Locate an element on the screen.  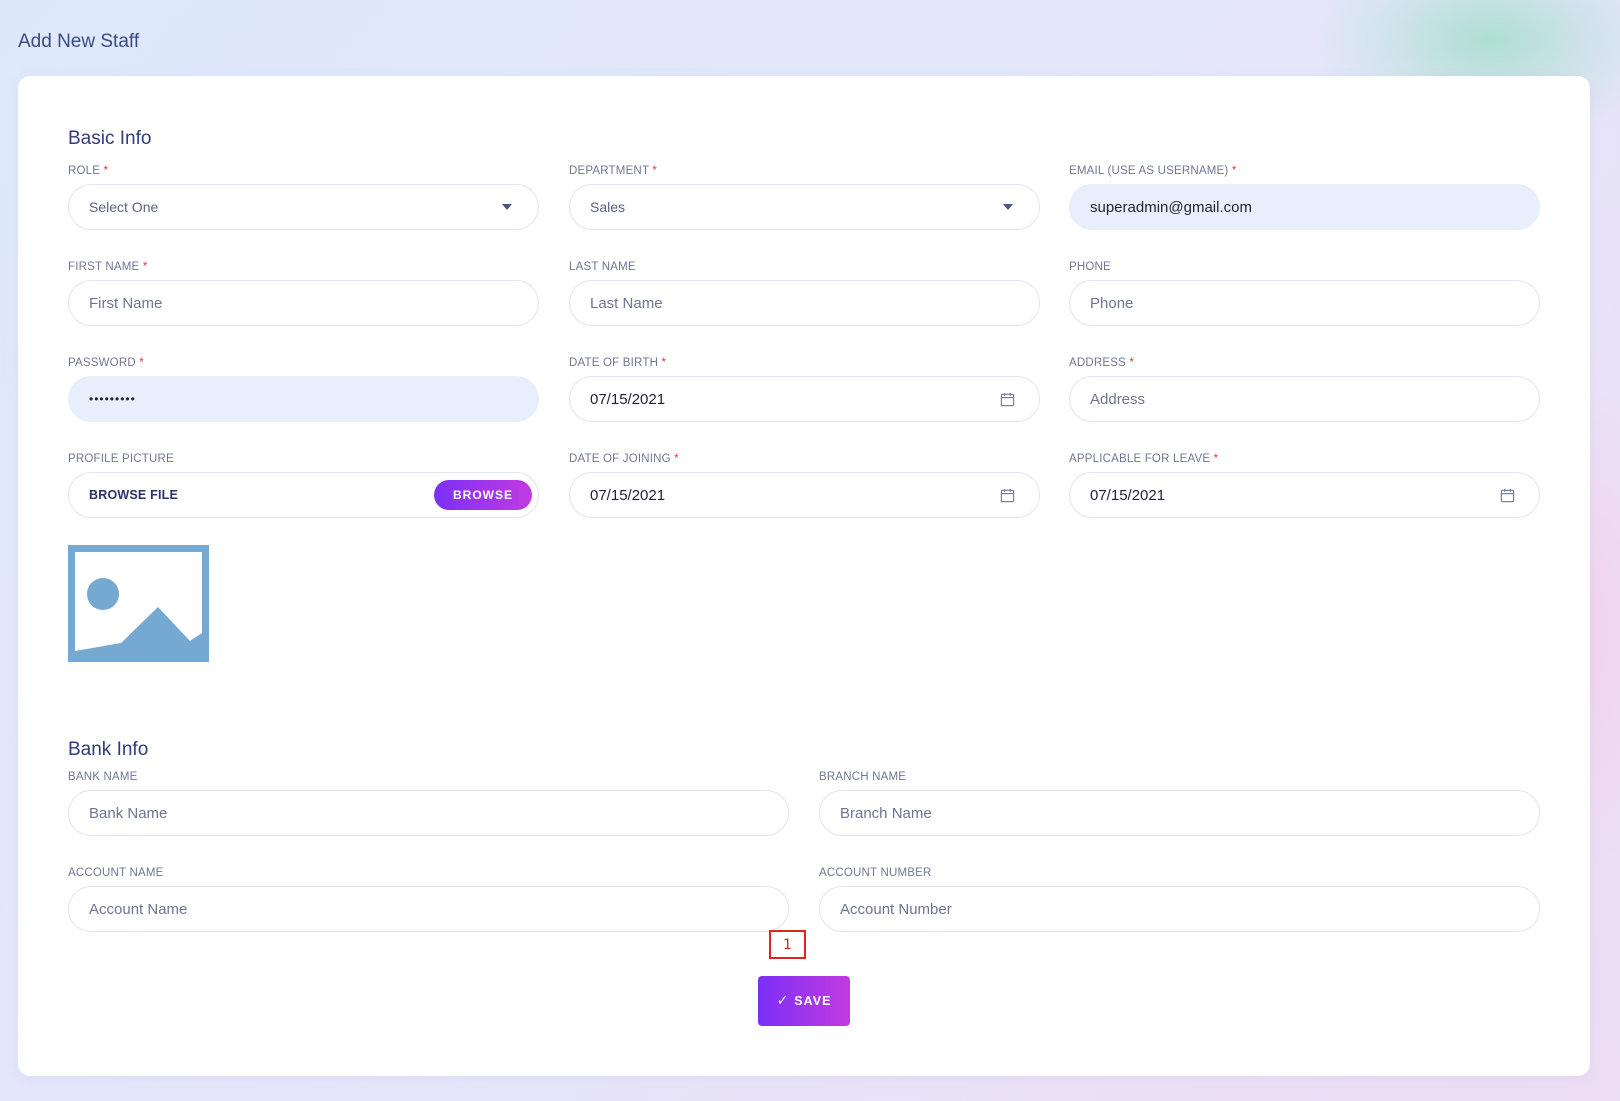
date-of-birth-label: DATE OF BIRTH is located at coordinates (614, 363).